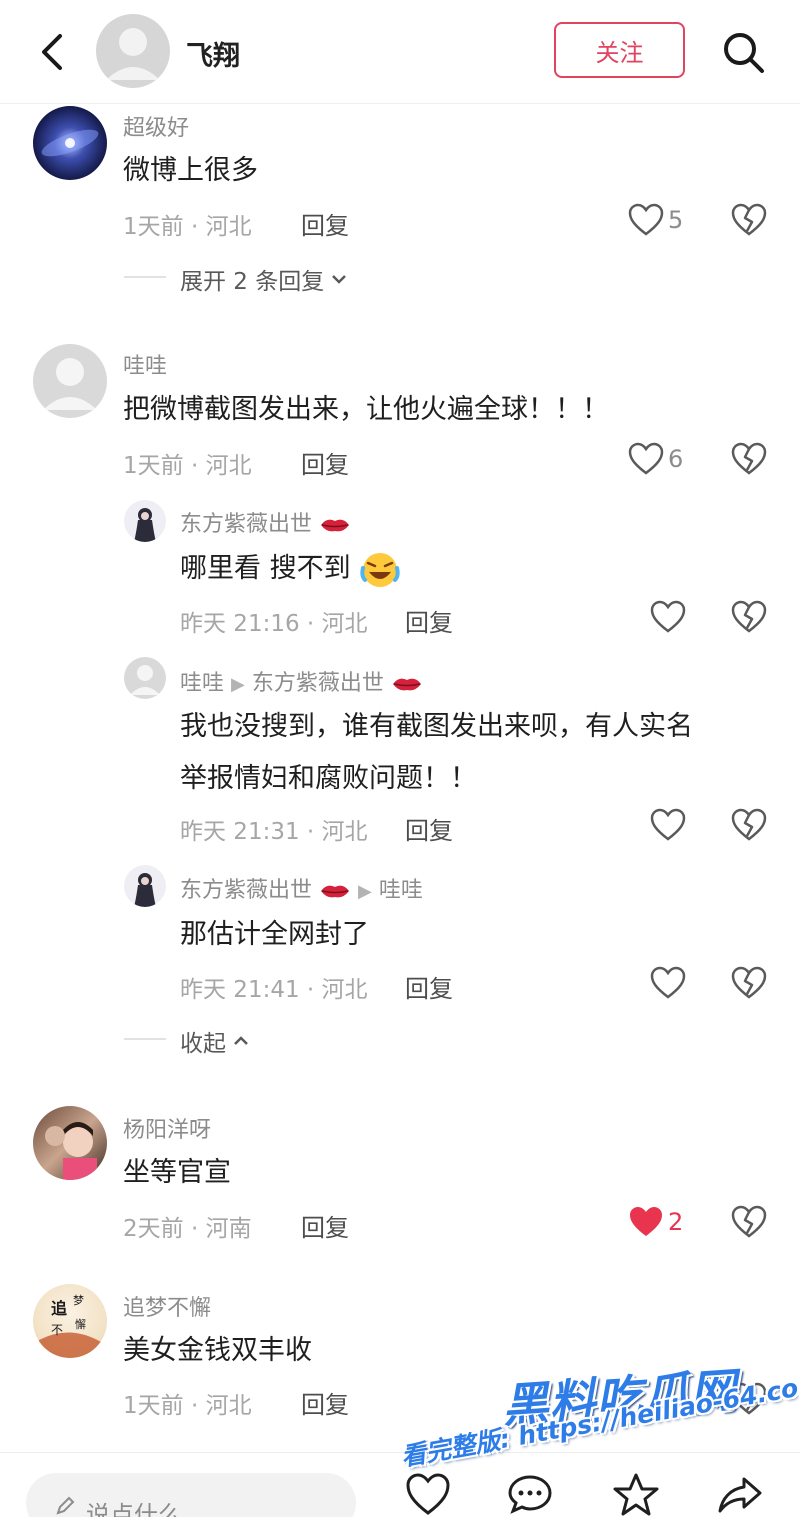 This screenshot has height=1517, width=800. Describe the element at coordinates (78, 1300) in the screenshot. I see `svg-text: 梦` at that location.